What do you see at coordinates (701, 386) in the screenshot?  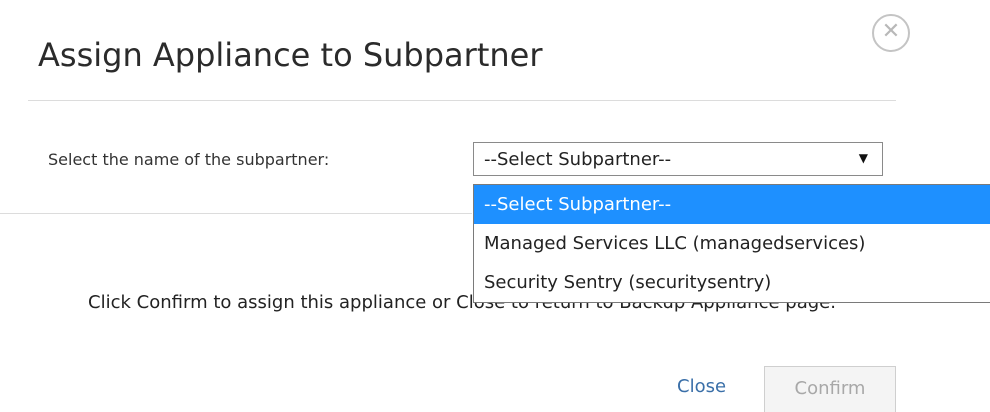 I see `close-link: Close` at bounding box center [701, 386].